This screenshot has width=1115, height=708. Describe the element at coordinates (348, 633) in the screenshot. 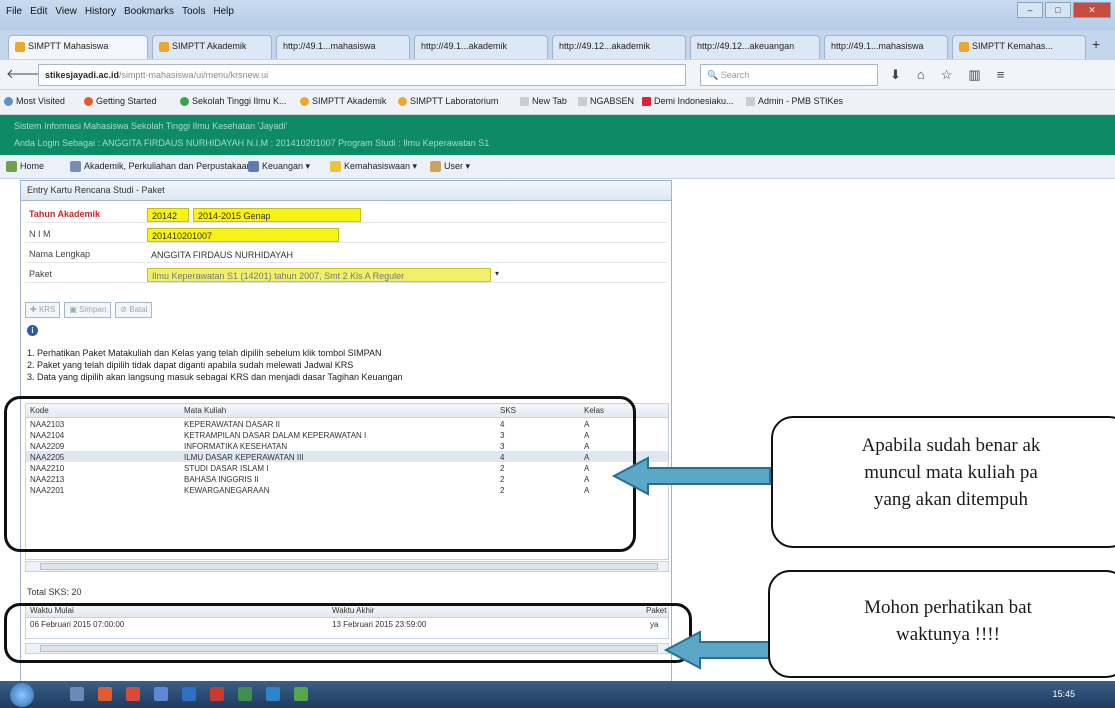

I see `schedule-highlight-oval` at that location.